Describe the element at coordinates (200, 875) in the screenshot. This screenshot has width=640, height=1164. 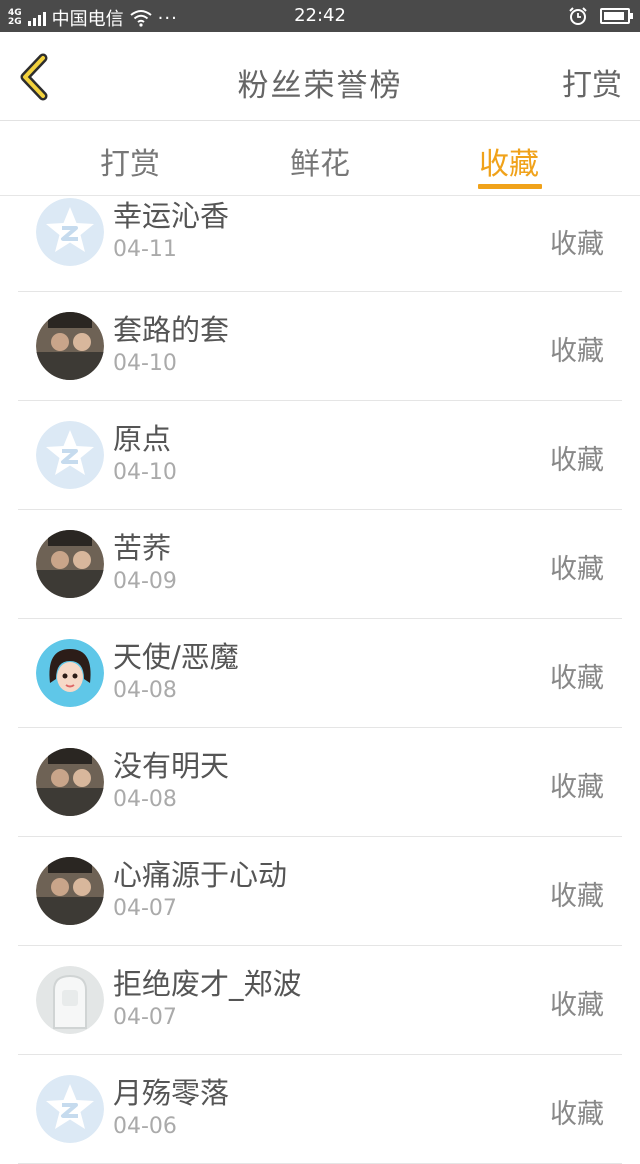
I see `user-name: 心痛源于心动` at that location.